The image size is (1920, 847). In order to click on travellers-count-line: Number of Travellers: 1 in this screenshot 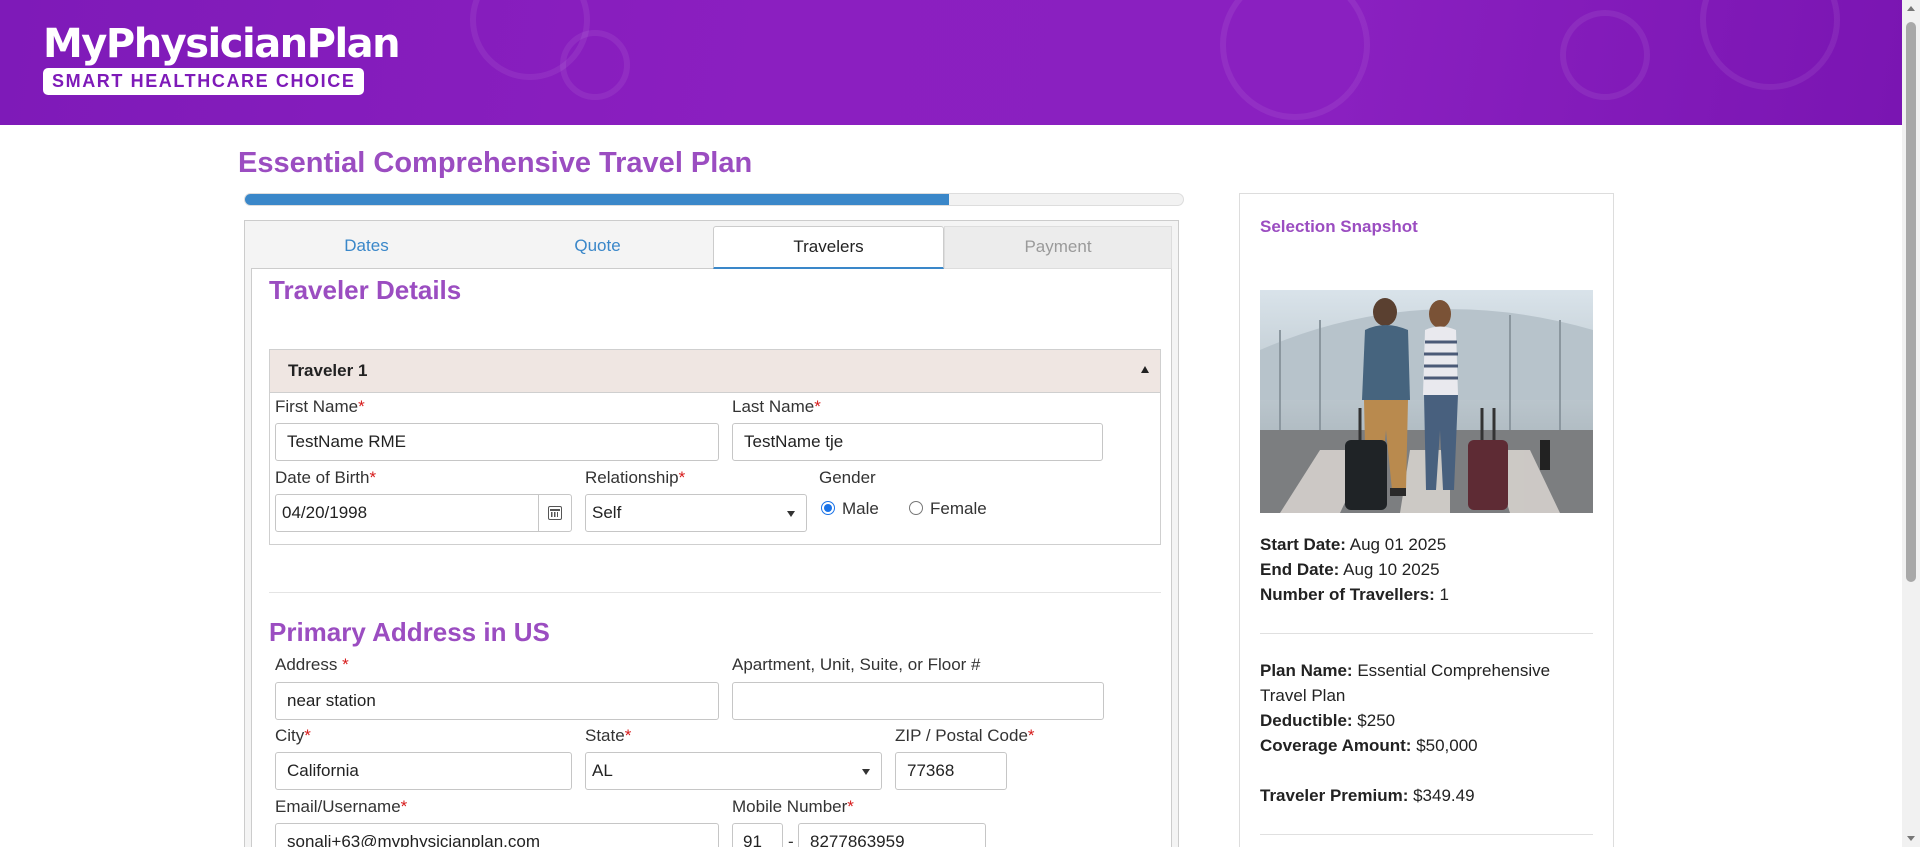, I will do `click(1354, 594)`.